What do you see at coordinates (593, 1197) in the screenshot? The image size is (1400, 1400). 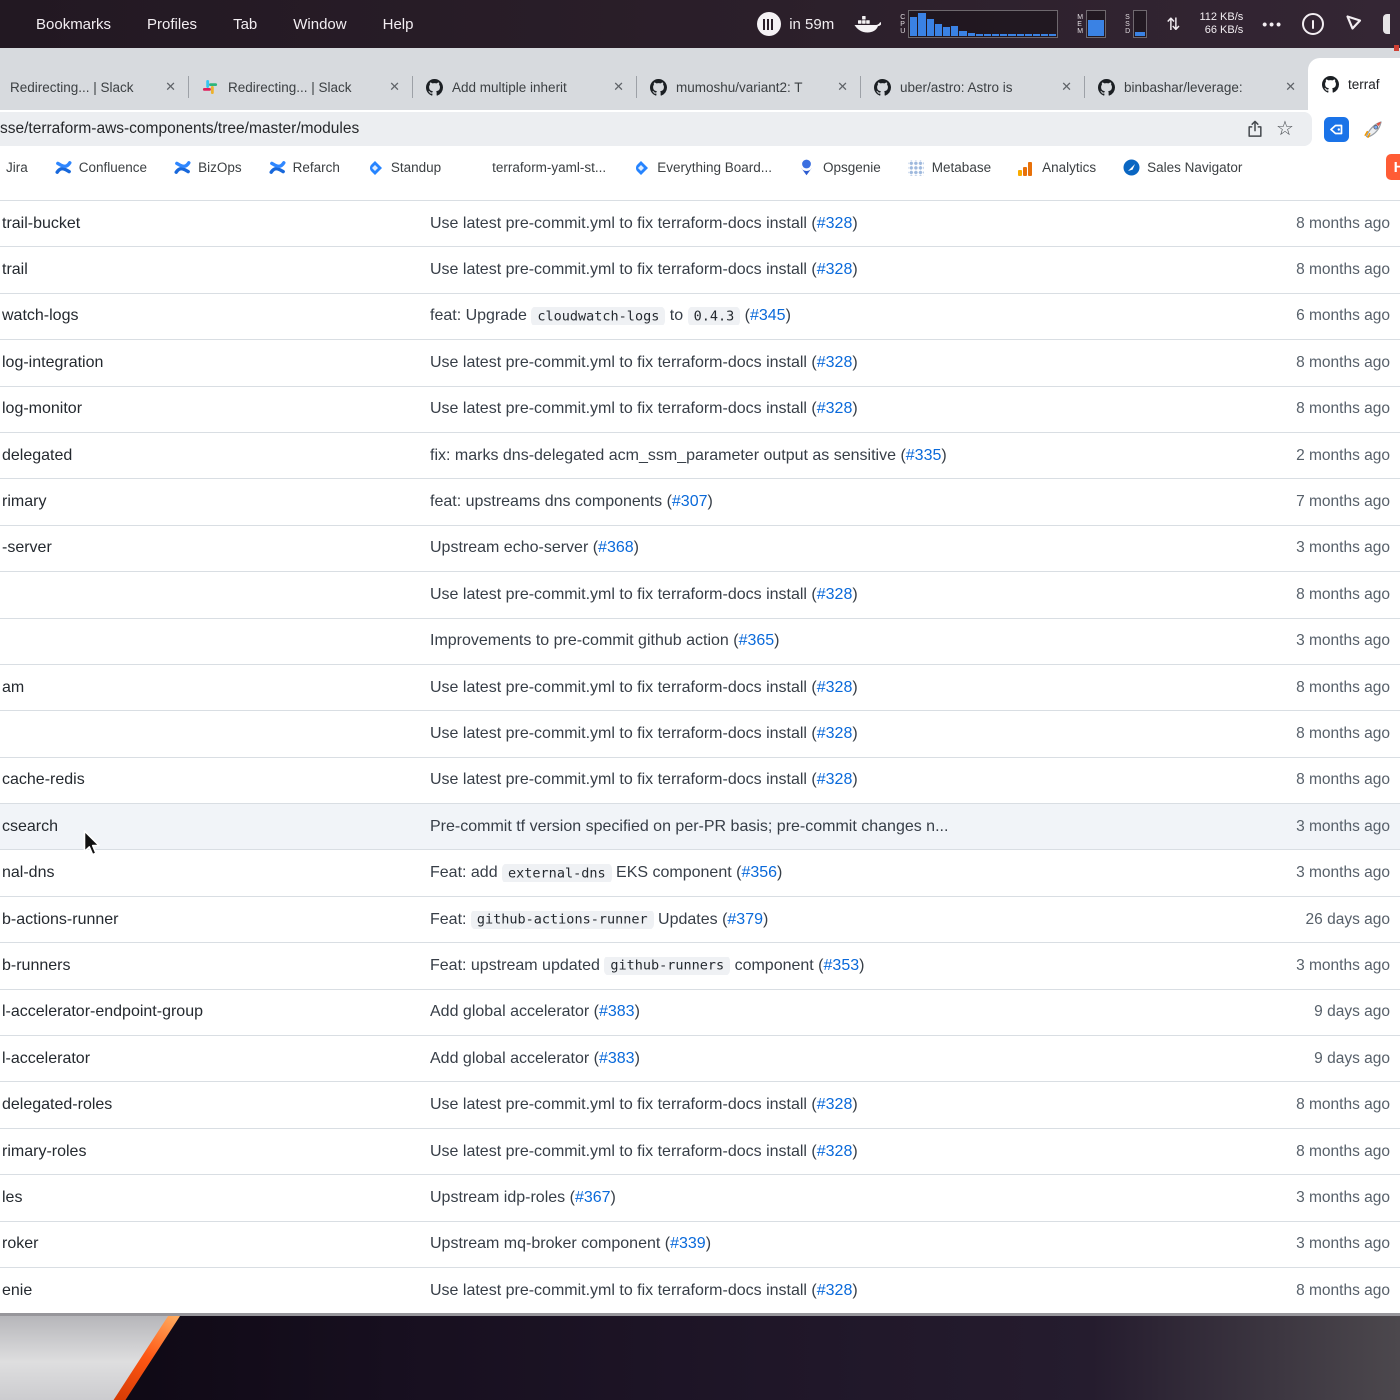 I see `pr-link: #367` at bounding box center [593, 1197].